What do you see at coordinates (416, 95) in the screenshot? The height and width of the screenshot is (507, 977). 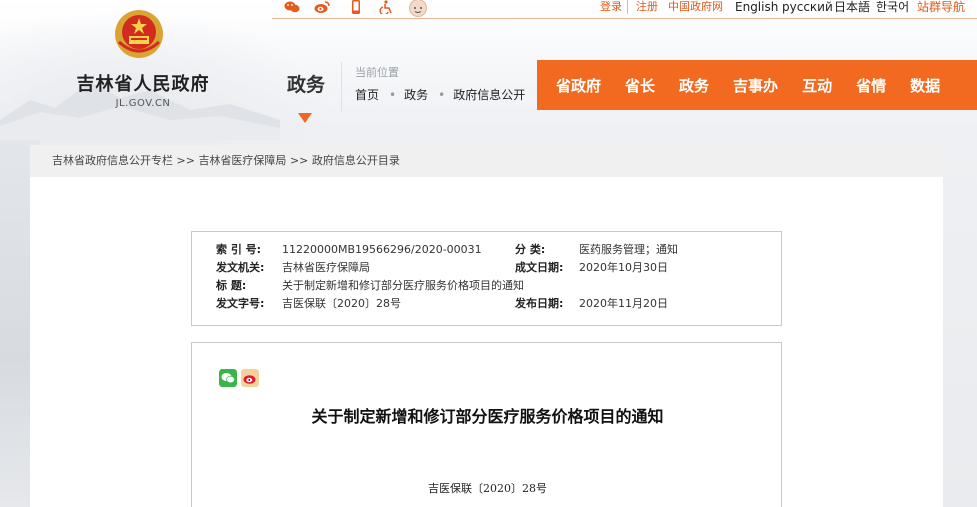 I see `breadcrumb-politics: 政务` at bounding box center [416, 95].